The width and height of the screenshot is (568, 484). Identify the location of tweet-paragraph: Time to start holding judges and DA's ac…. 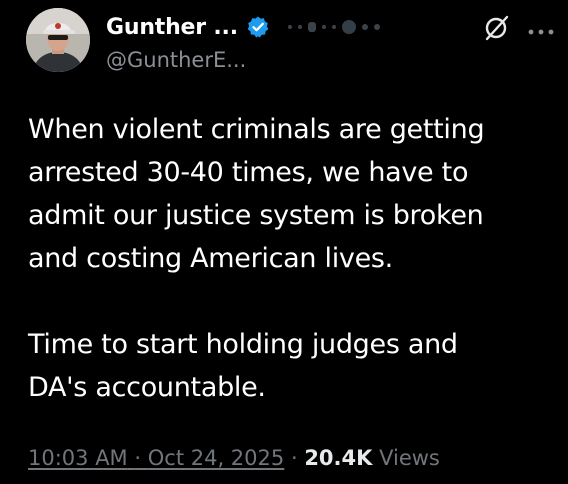
(243, 366).